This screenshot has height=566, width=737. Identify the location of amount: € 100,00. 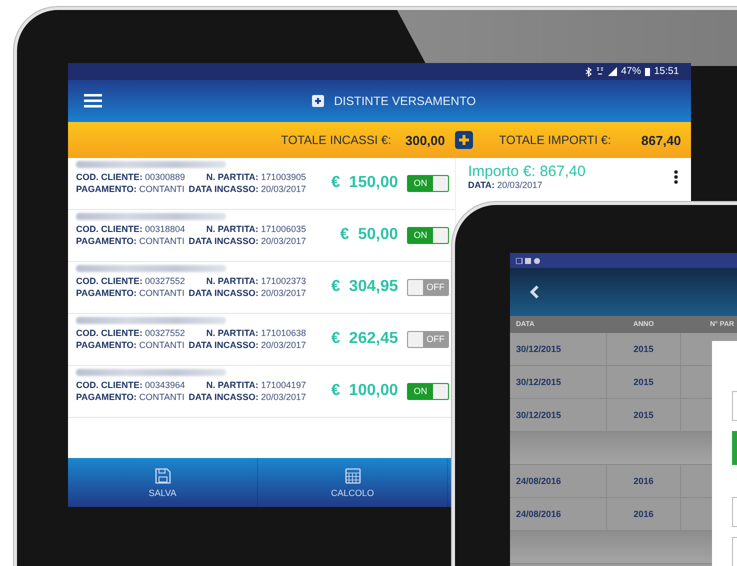
(364, 391).